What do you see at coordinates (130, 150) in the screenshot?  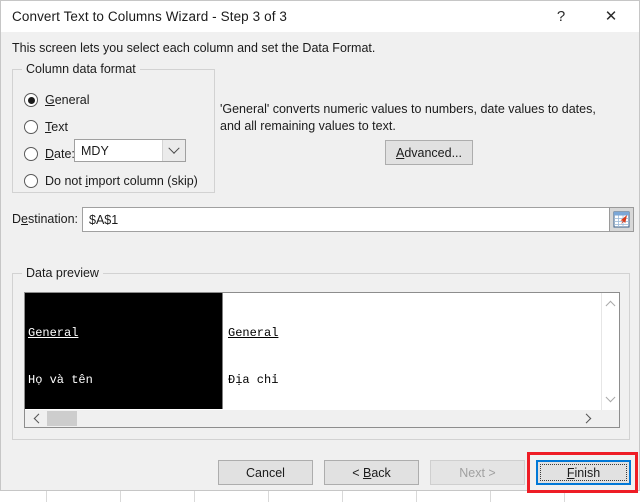 I see `date-format-dropdown: MDY` at bounding box center [130, 150].